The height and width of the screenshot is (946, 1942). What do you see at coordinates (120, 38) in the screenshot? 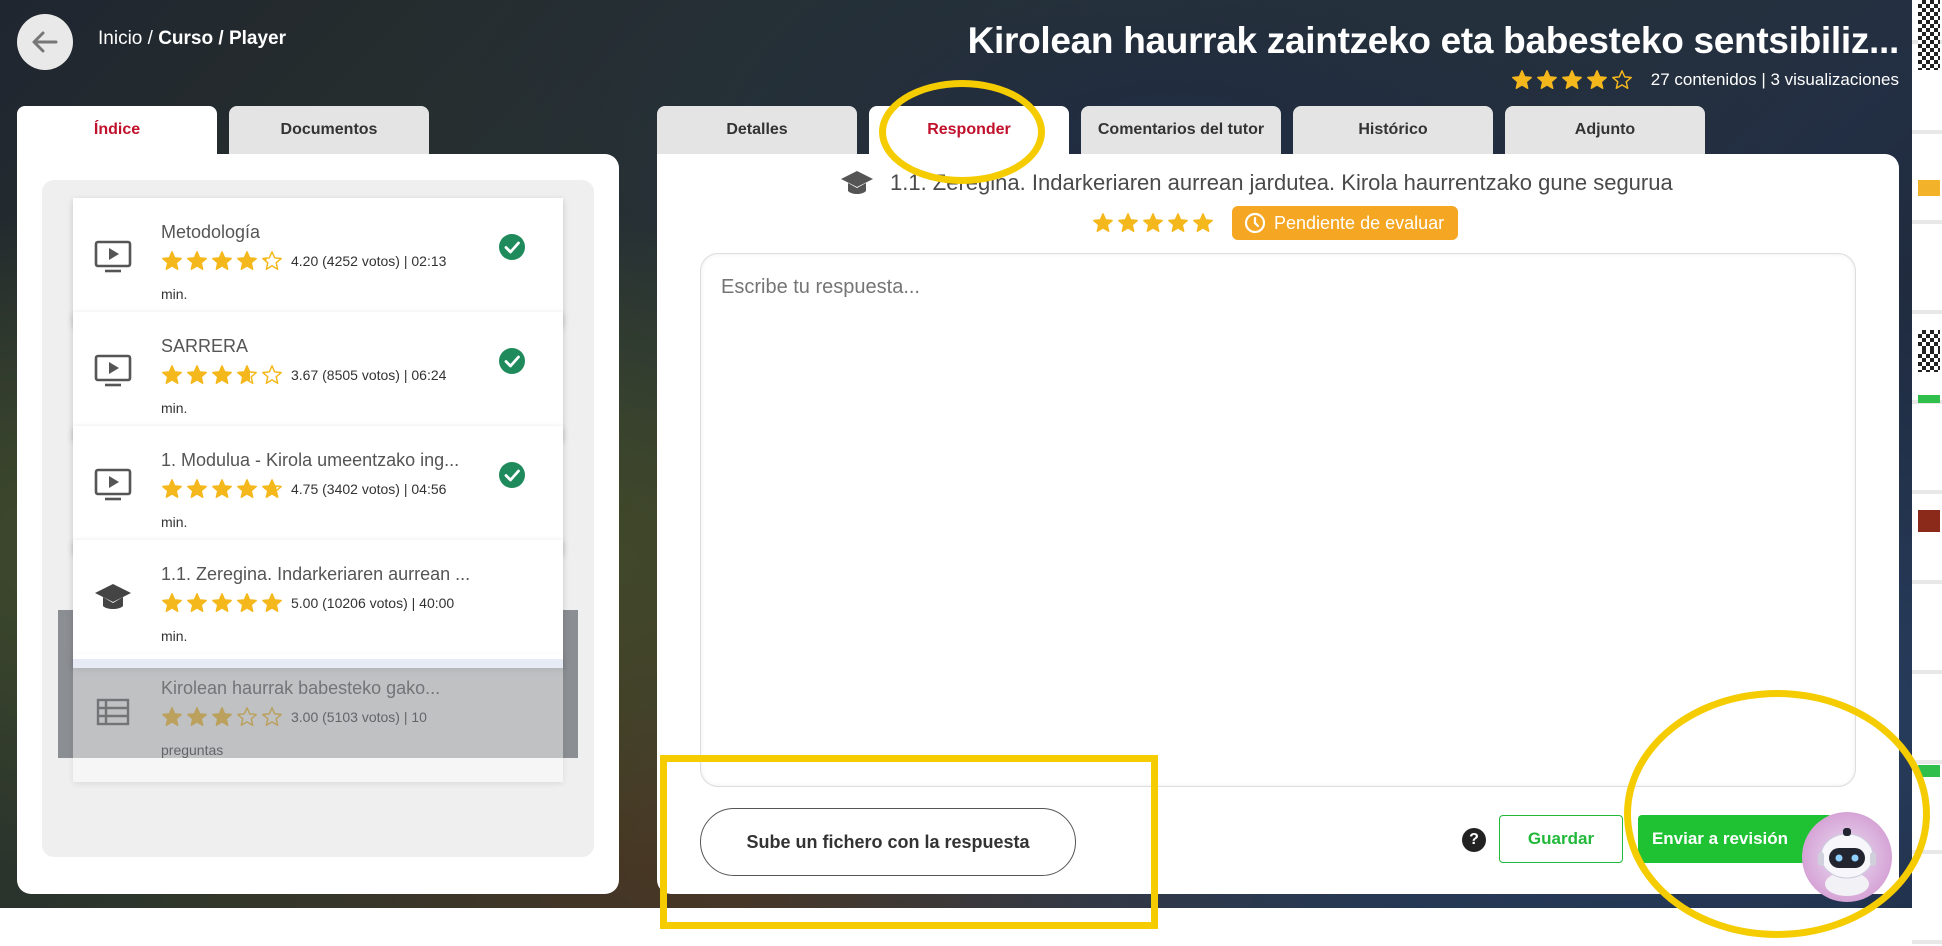
I see `breadcrumb-home: Inicio` at bounding box center [120, 38].